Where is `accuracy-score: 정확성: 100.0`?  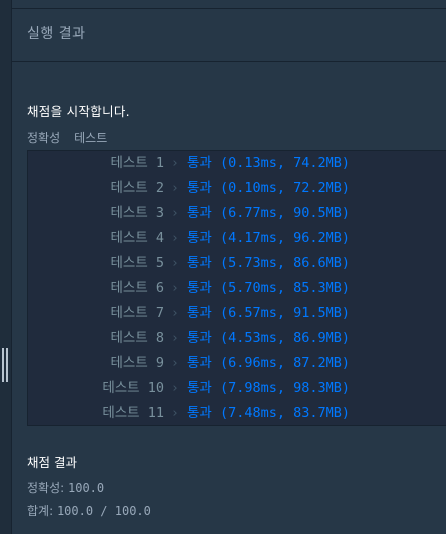
accuracy-score: 정확성: 100.0 is located at coordinates (65, 487).